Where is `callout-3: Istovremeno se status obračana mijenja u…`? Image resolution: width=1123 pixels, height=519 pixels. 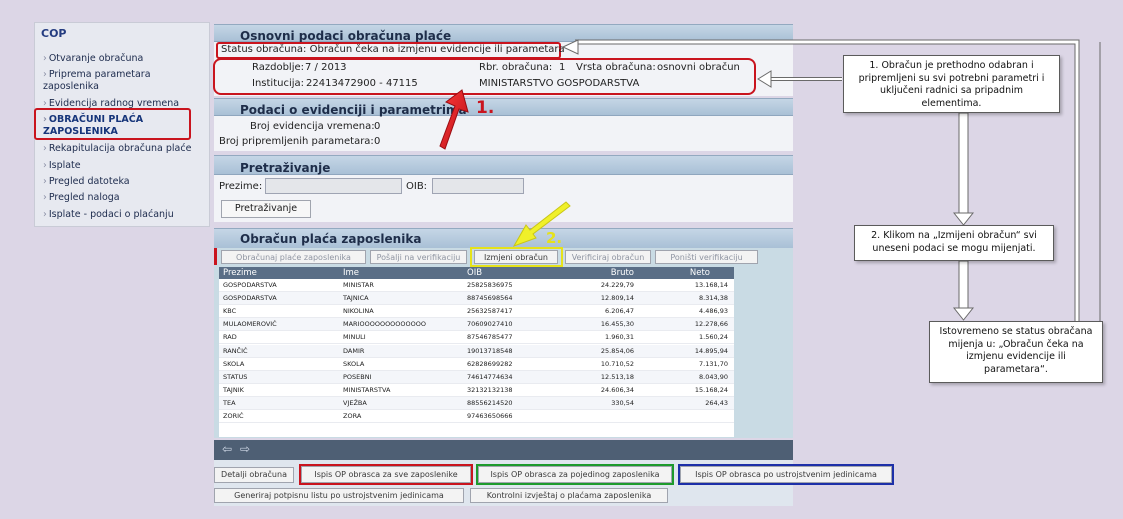 callout-3: Istovremeno se status obračana mijenja u… is located at coordinates (1016, 352).